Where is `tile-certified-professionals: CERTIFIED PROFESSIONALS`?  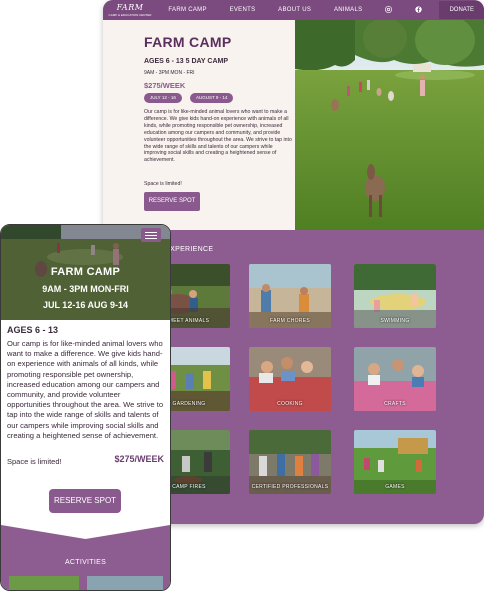
tile-certified-professionals: CERTIFIED PROFESSIONALS is located at coordinates (290, 462).